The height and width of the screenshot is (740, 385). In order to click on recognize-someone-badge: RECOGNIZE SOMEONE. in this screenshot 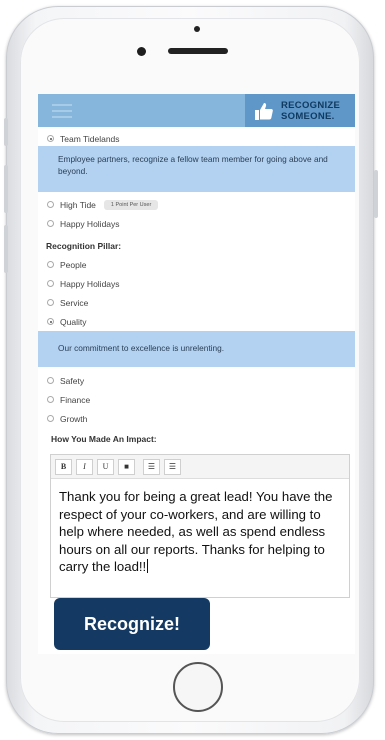, I will do `click(300, 110)`.